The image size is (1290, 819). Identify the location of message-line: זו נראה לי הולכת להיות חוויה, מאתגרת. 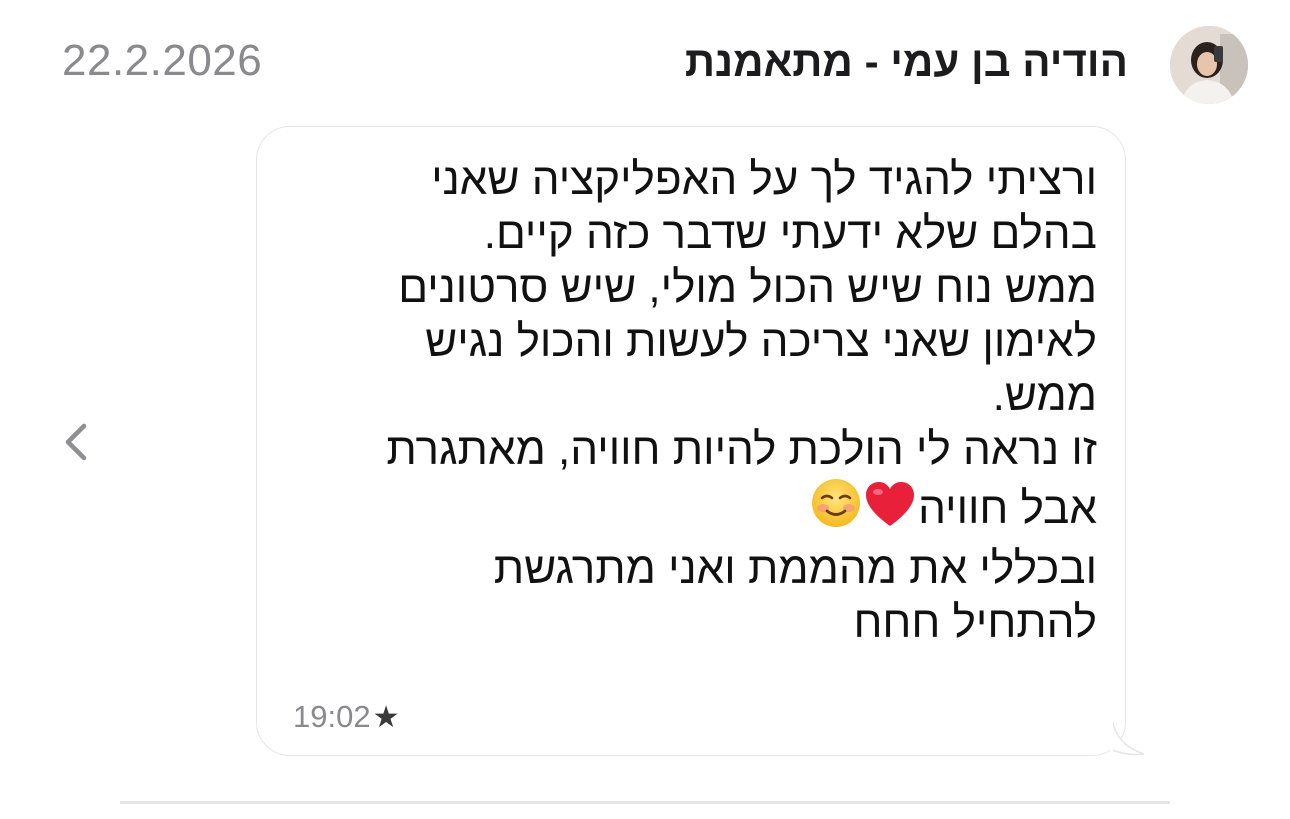
(741, 449).